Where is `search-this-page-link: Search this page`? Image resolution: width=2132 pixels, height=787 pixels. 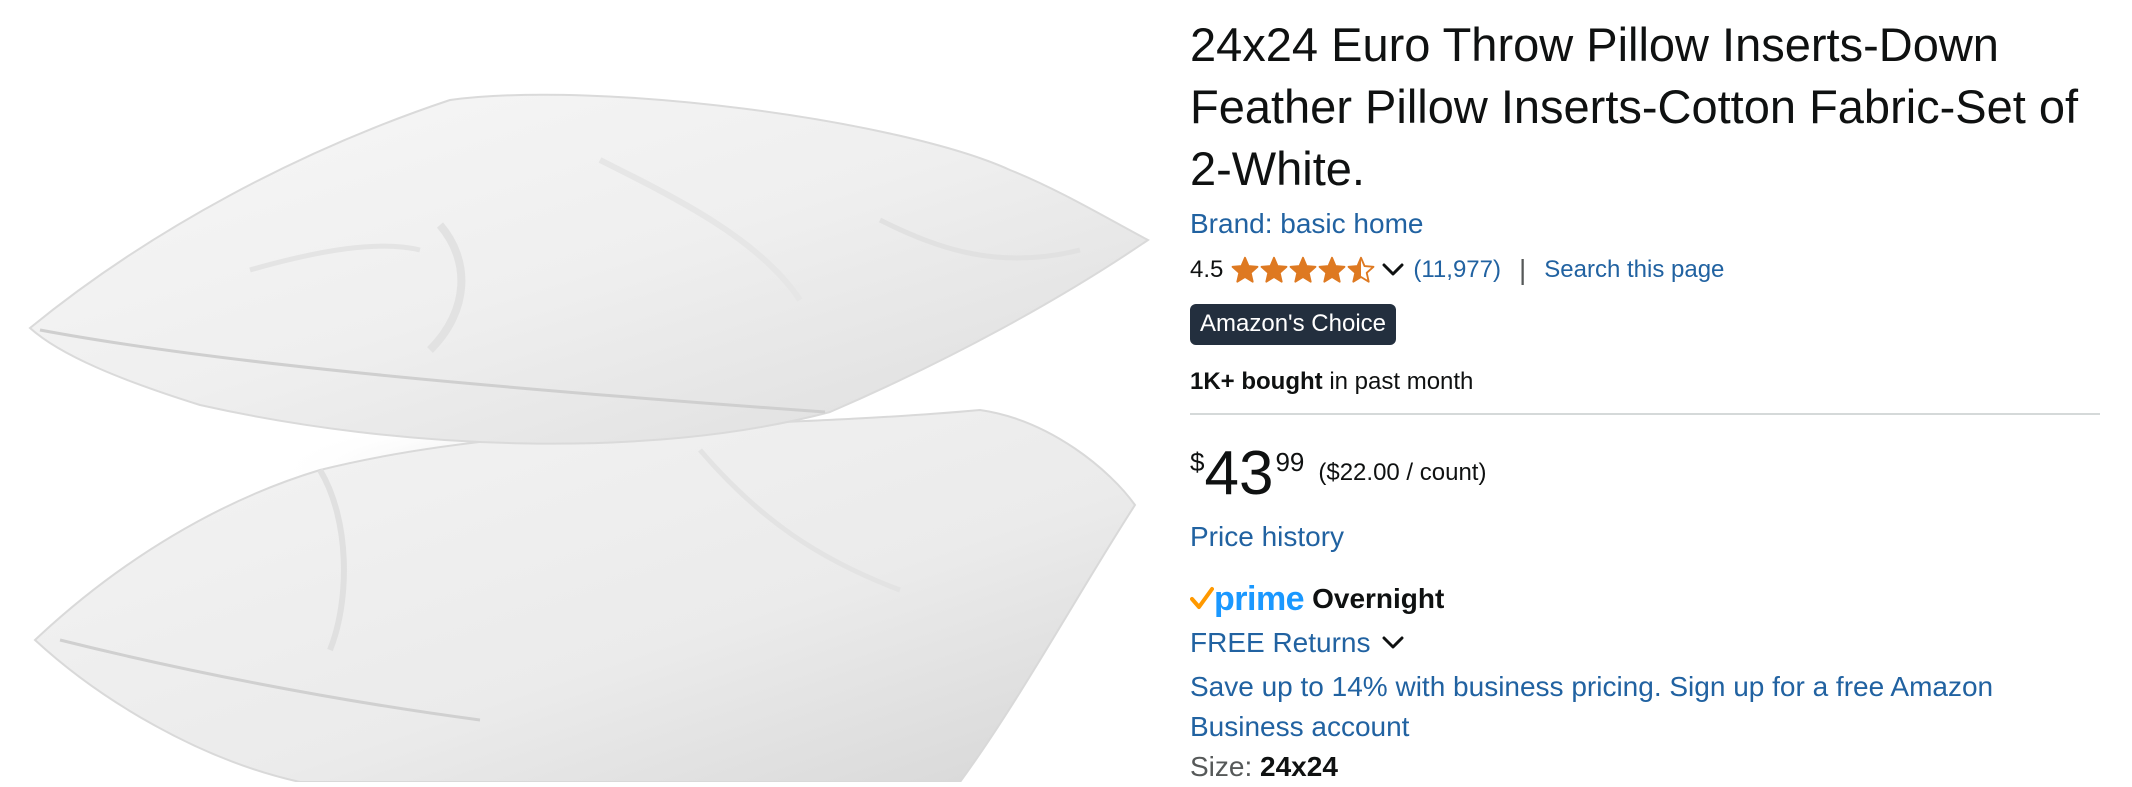
search-this-page-link: Search this page is located at coordinates (1634, 270).